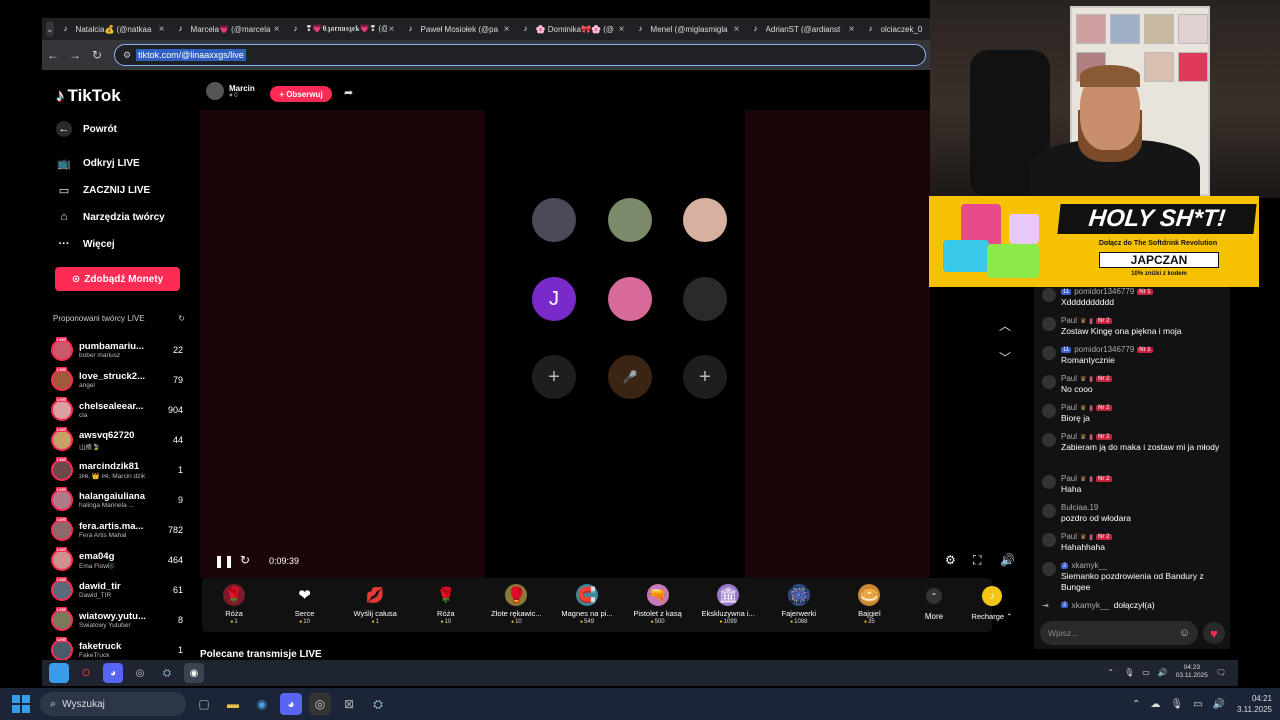  Describe the element at coordinates (1184, 633) in the screenshot. I see `emoji-icon: ☺` at that location.